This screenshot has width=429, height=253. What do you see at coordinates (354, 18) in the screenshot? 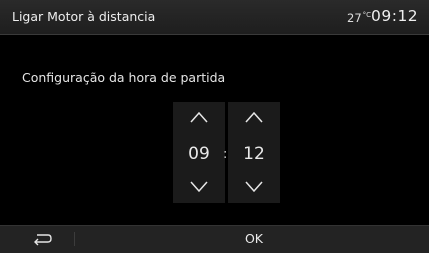
I see `temperature-value: 27` at bounding box center [354, 18].